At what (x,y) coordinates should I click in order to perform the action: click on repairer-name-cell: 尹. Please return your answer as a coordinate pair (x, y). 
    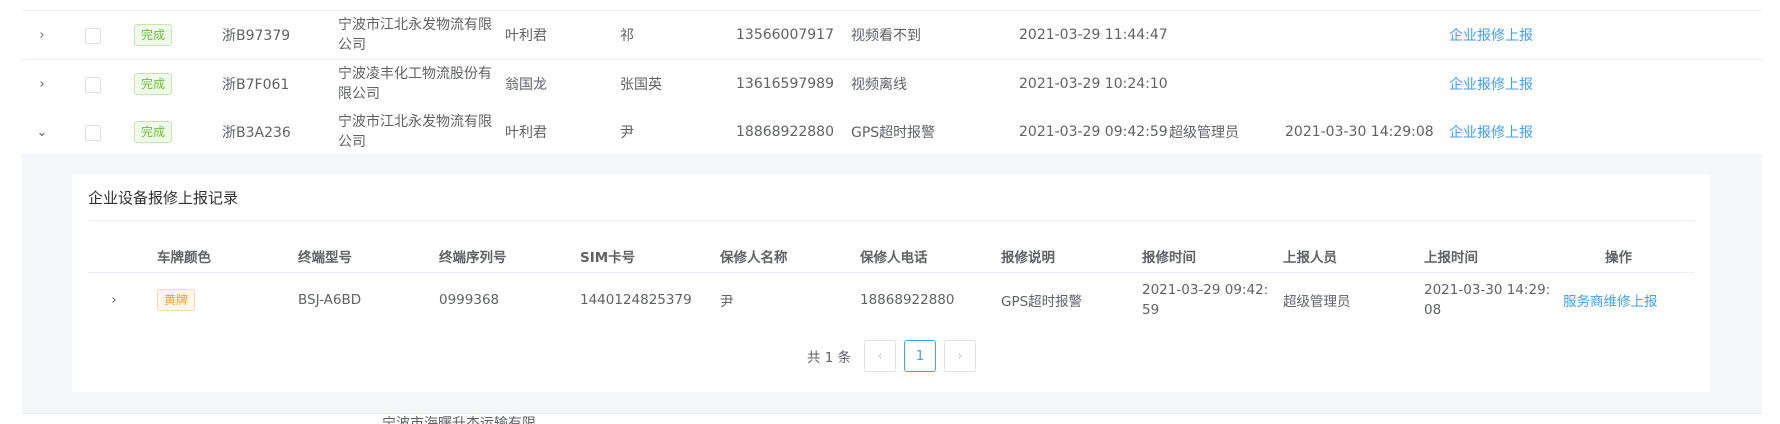
    Looking at the image, I should click on (727, 302).